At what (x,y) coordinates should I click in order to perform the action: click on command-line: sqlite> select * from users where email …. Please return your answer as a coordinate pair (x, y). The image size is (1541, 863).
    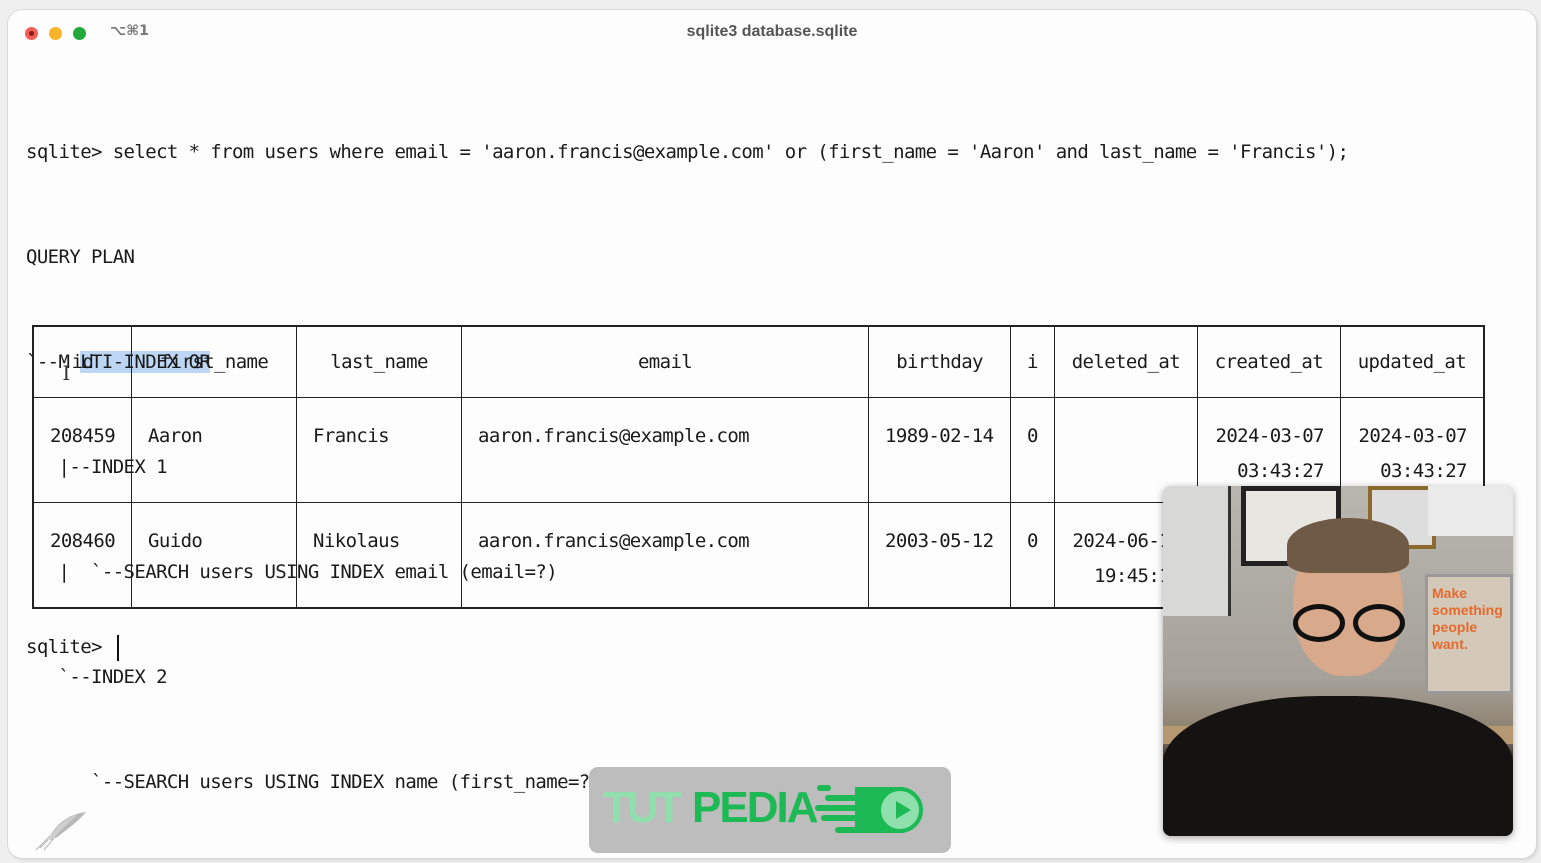
    Looking at the image, I should click on (687, 152).